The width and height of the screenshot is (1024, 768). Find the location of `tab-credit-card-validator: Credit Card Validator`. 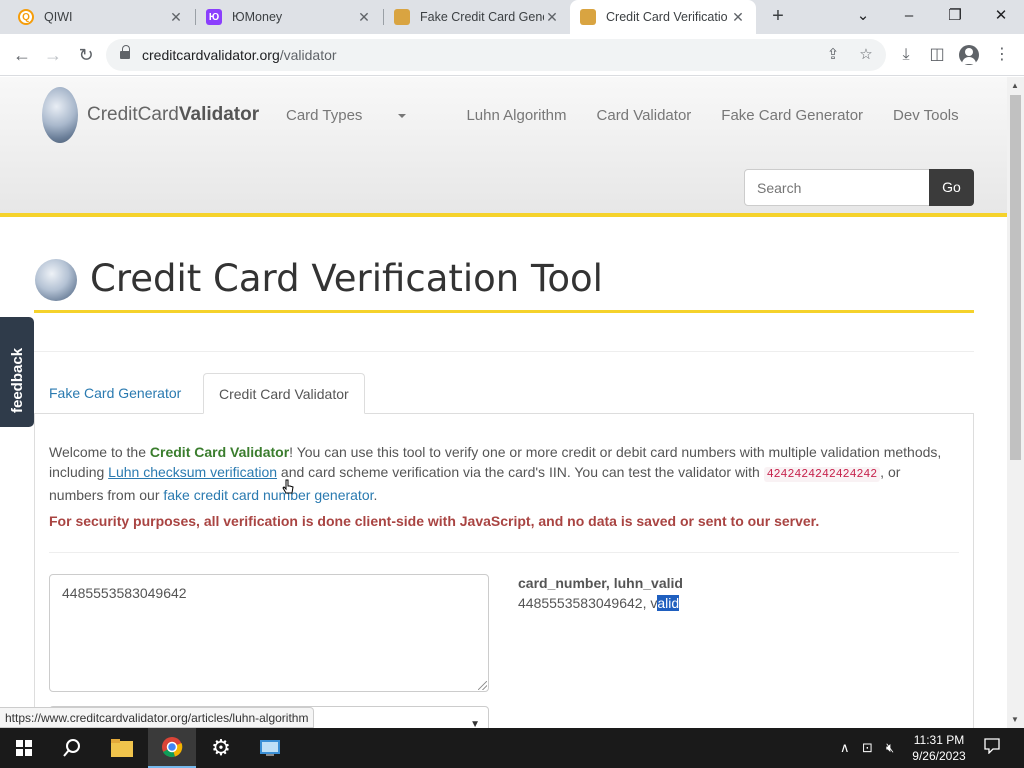

tab-credit-card-validator: Credit Card Validator is located at coordinates (284, 393).